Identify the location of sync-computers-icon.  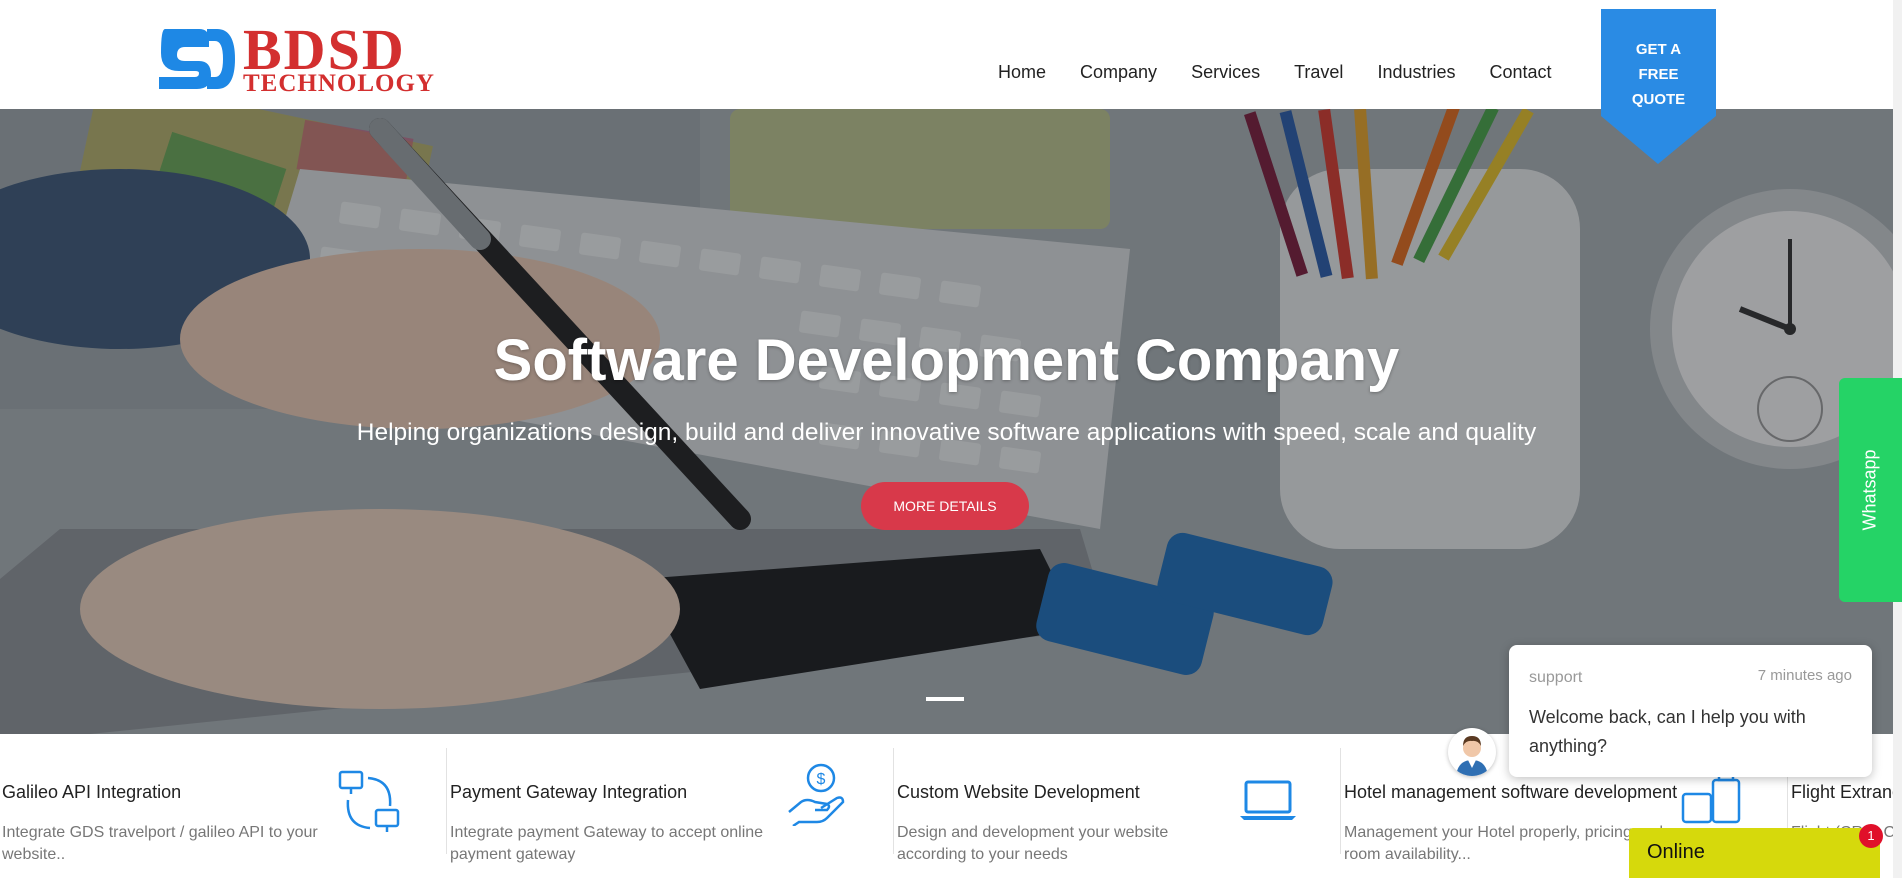
(369, 801).